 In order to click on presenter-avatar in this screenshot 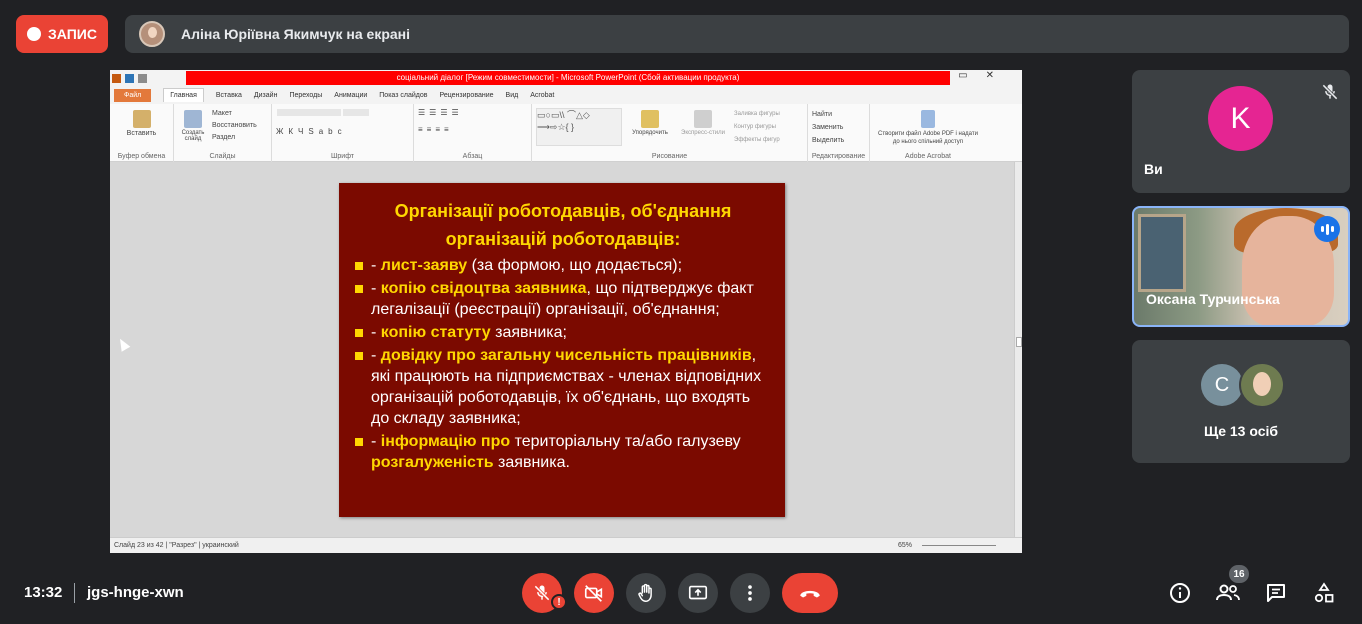, I will do `click(152, 34)`.